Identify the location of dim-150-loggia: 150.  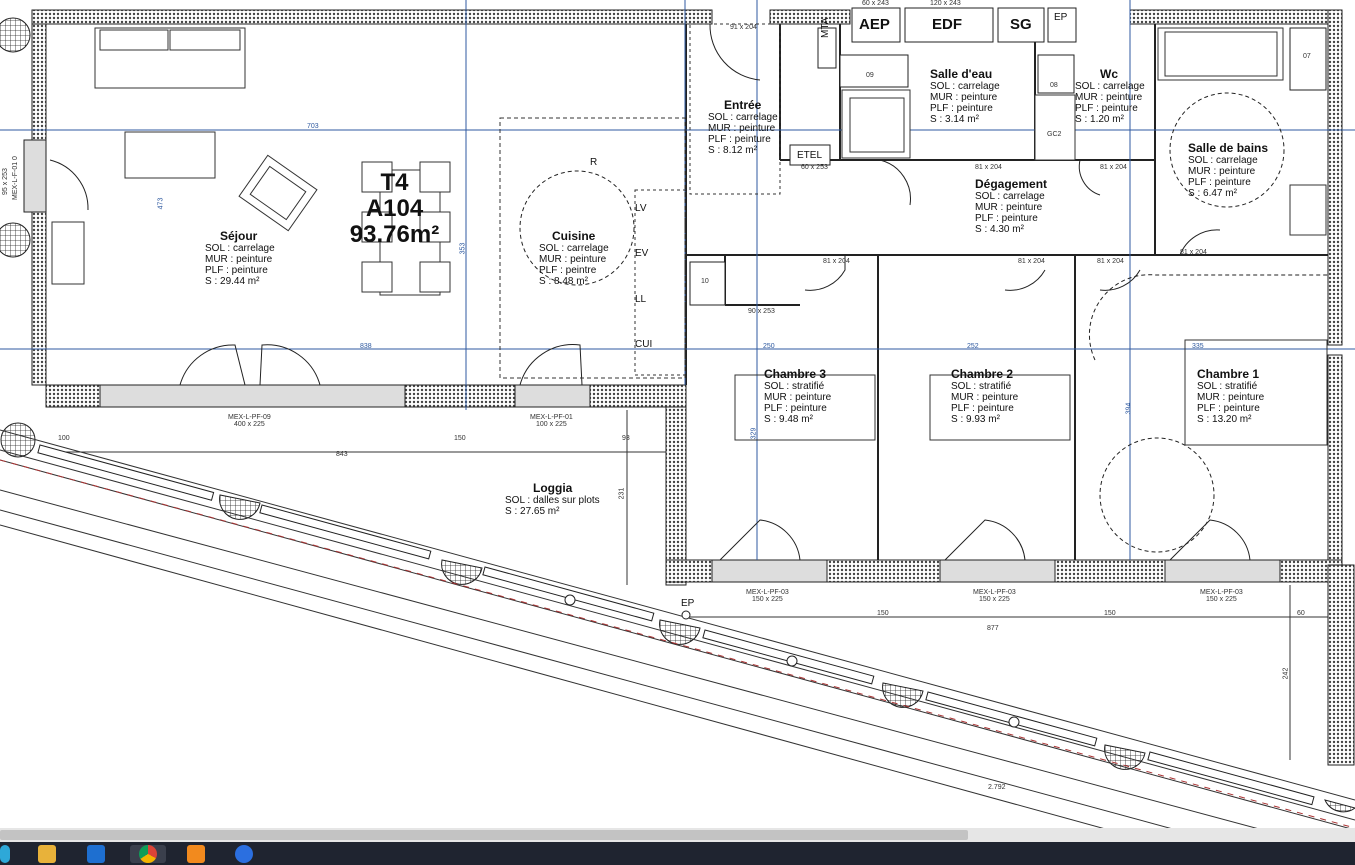
(460, 438).